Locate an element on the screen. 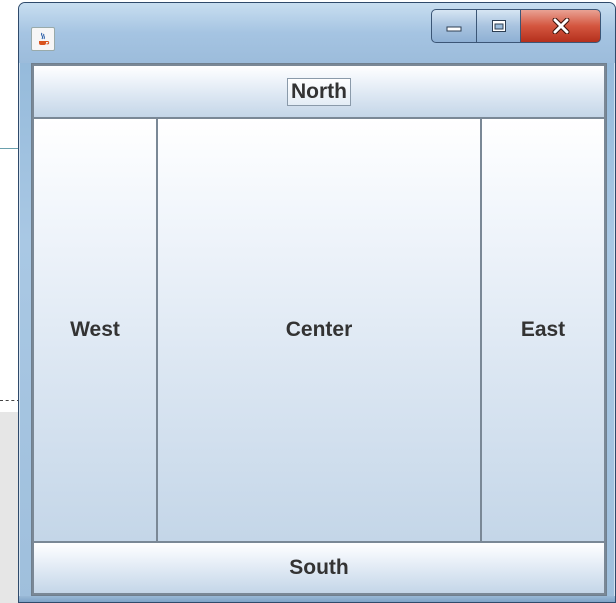 This screenshot has height=603, width=616. south-label: South is located at coordinates (319, 567).